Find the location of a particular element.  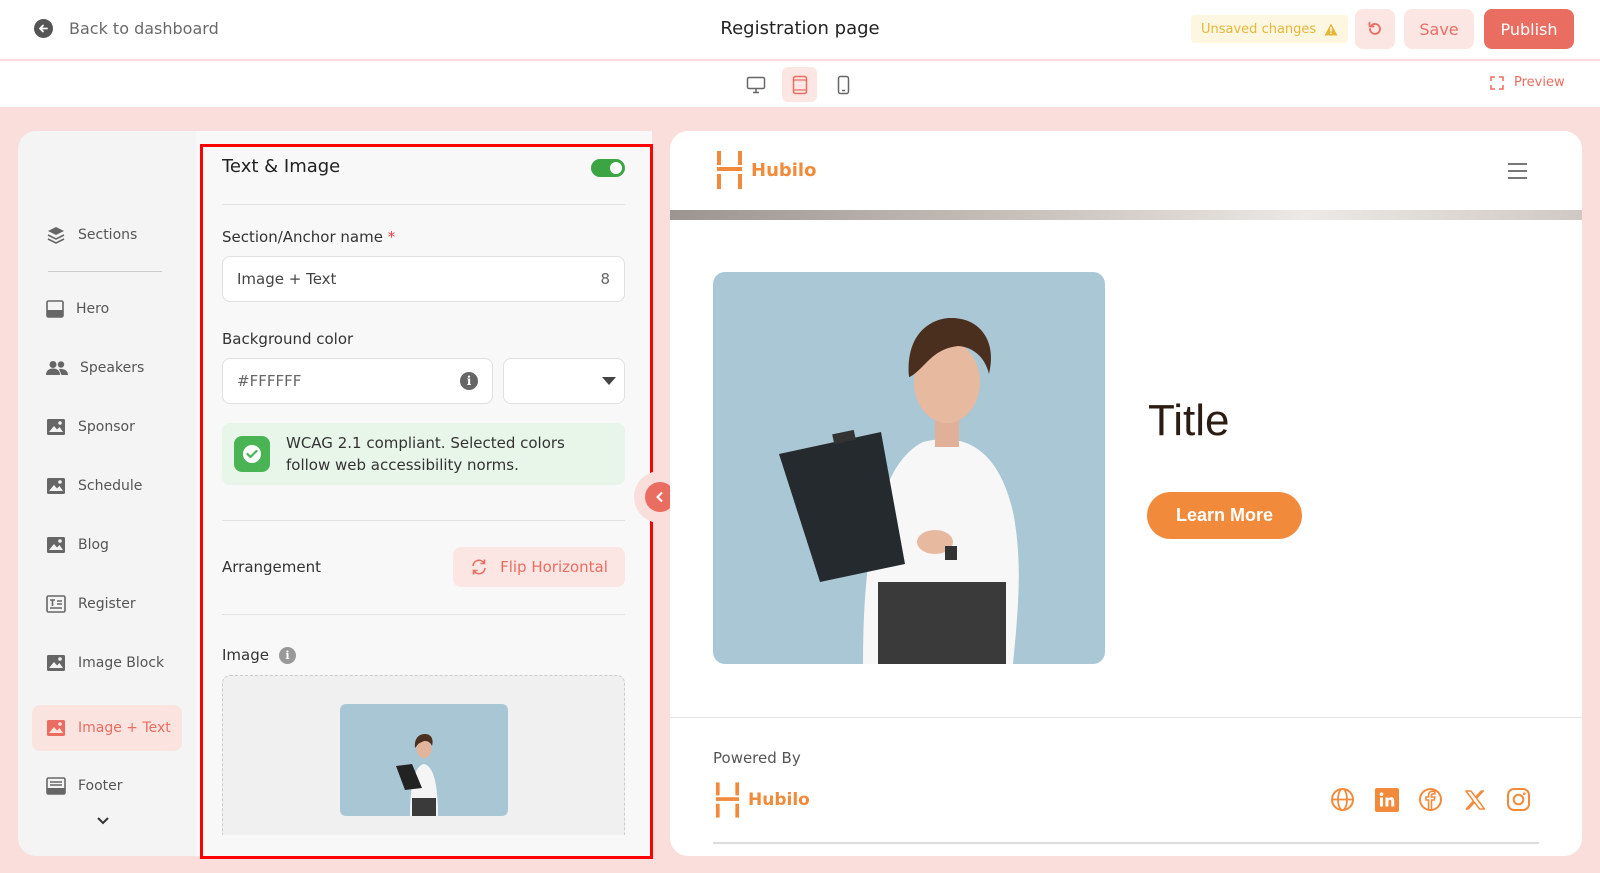

required-marker: * is located at coordinates (391, 237).